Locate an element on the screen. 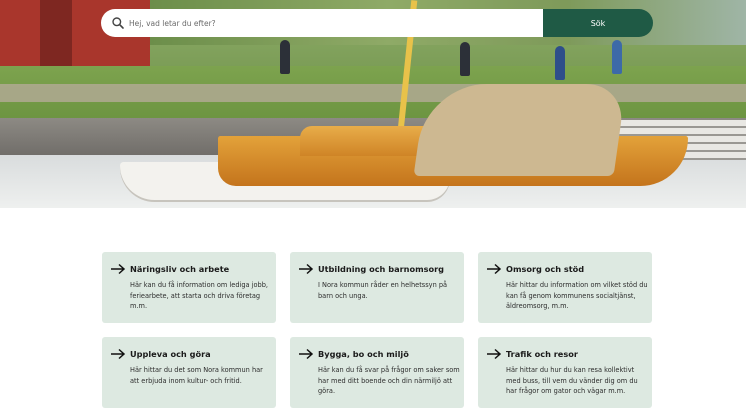  card-title: Omsorg och stöd is located at coordinates (545, 269).